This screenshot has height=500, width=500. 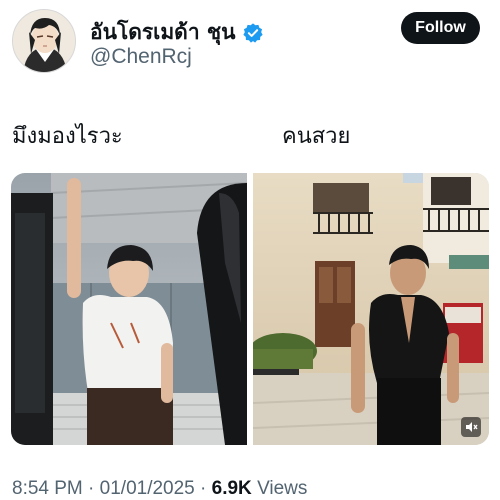 I want to click on tweet-meta: 8:54 PM · 01/01/2025 · 6.9K Views, so click(x=159, y=489).